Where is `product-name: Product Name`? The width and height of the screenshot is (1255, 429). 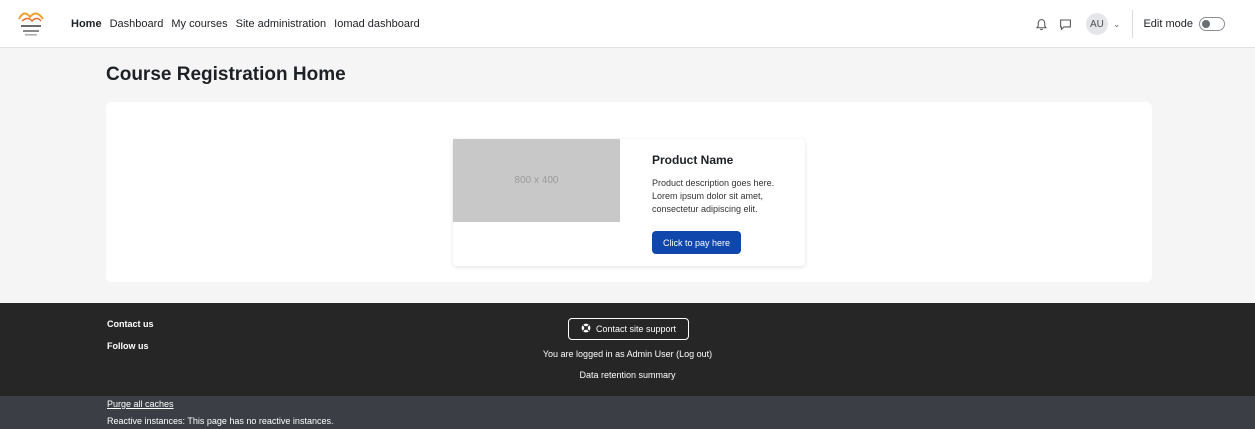 product-name: Product Name is located at coordinates (693, 160).